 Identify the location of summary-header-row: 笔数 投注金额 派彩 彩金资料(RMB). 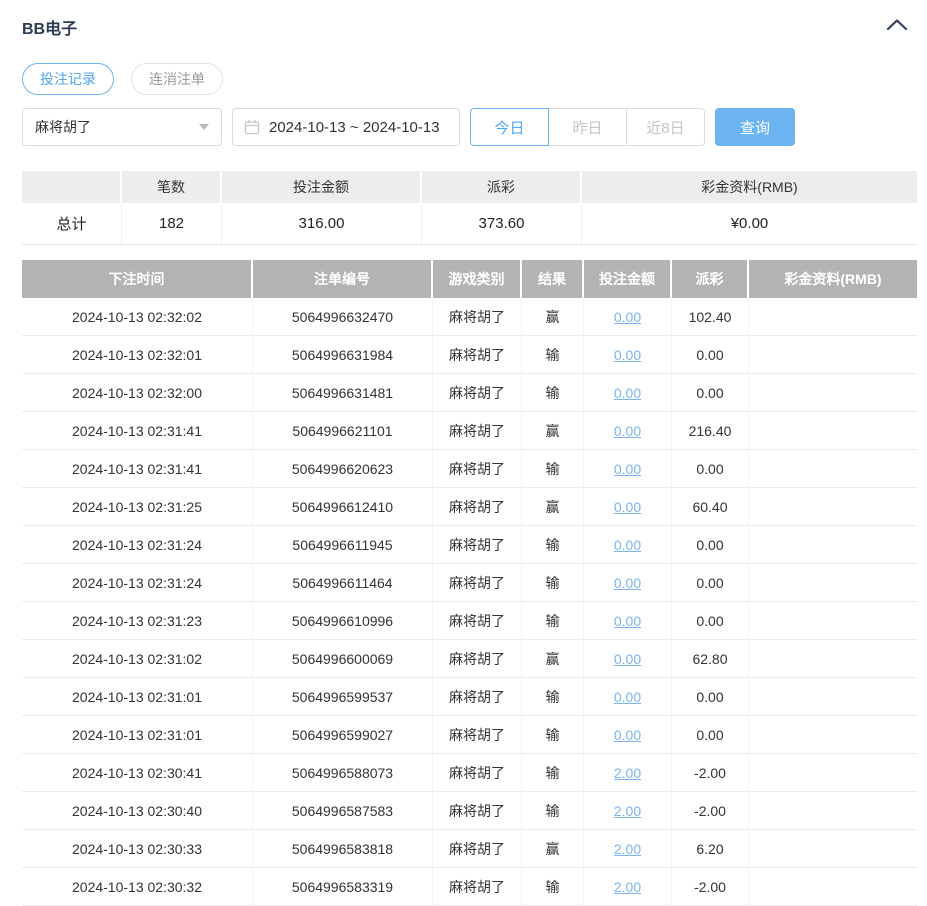
(469, 187).